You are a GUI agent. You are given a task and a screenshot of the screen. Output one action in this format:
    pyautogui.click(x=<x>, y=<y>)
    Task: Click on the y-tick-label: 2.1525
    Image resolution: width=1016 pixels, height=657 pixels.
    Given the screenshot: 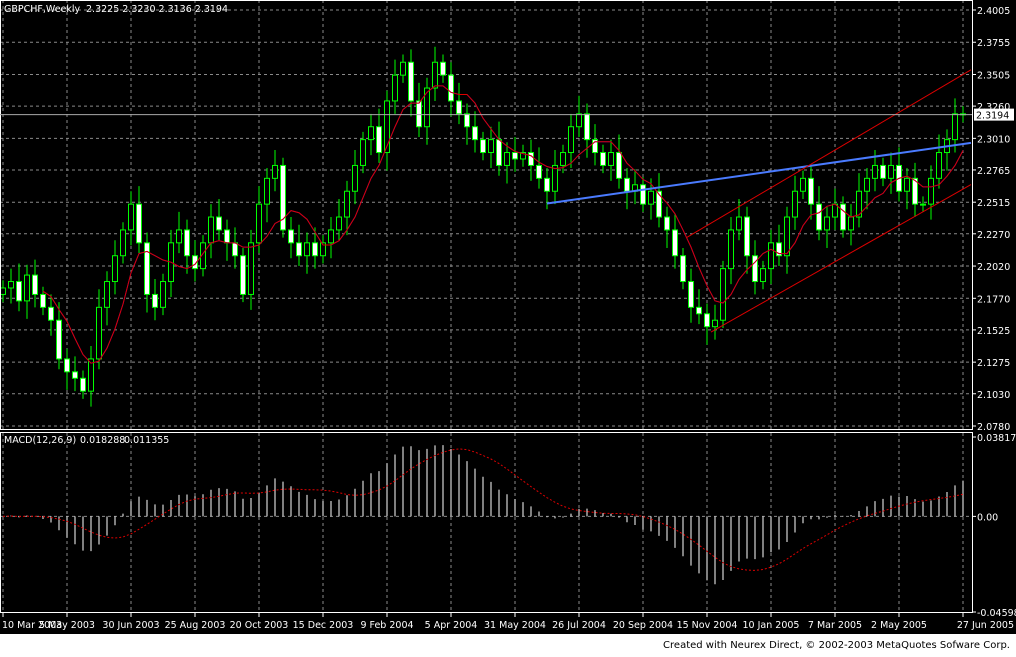 What is the action you would take?
    pyautogui.click(x=993, y=331)
    